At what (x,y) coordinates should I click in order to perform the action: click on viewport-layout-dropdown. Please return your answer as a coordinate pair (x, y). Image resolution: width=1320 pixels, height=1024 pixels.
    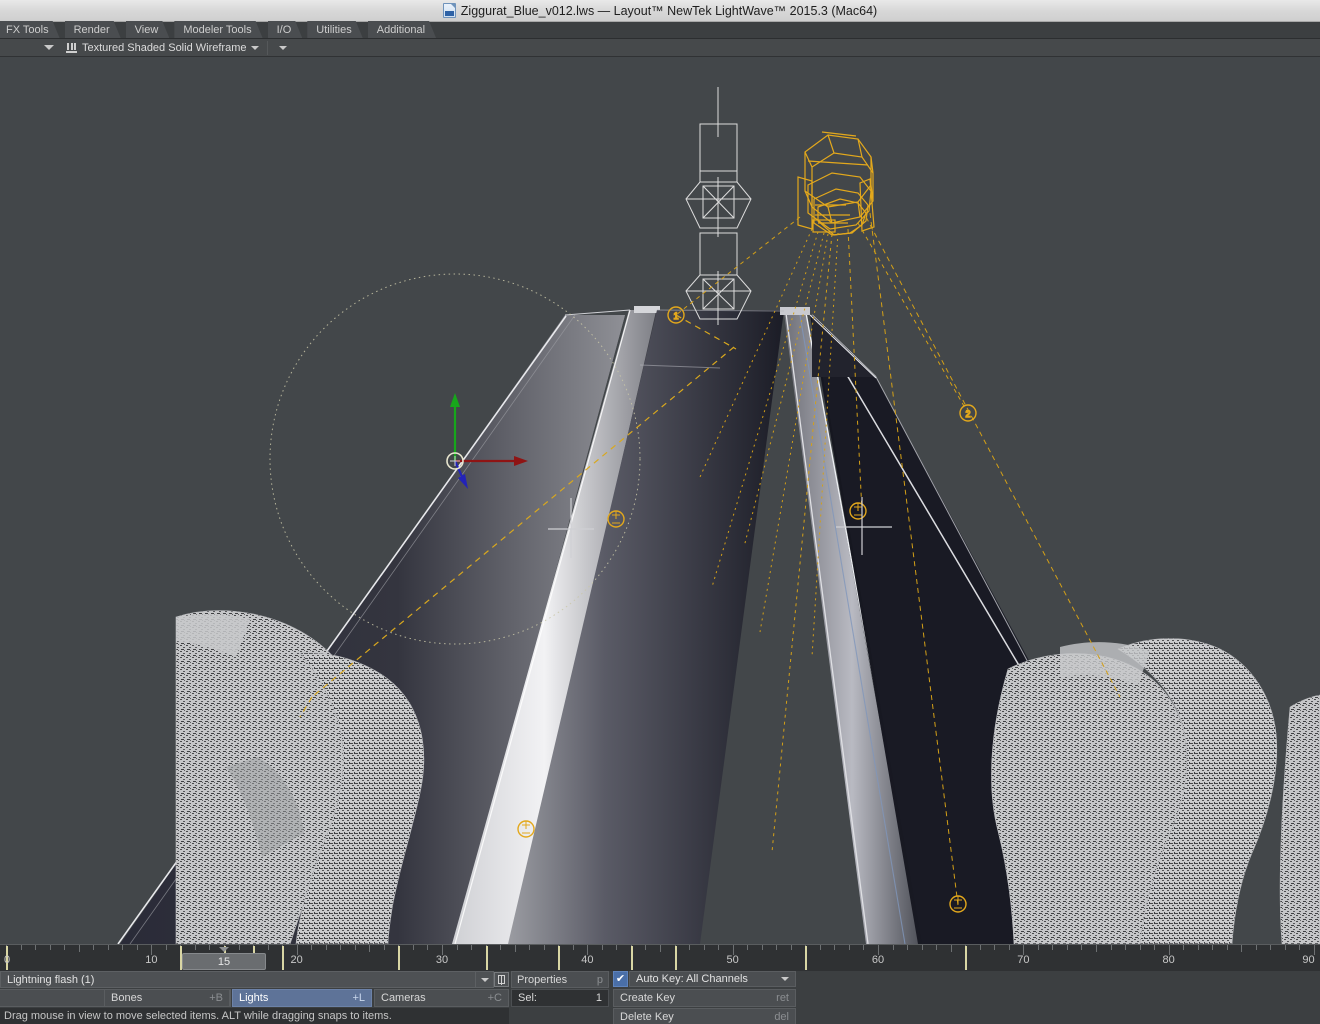
    Looking at the image, I should click on (49, 47).